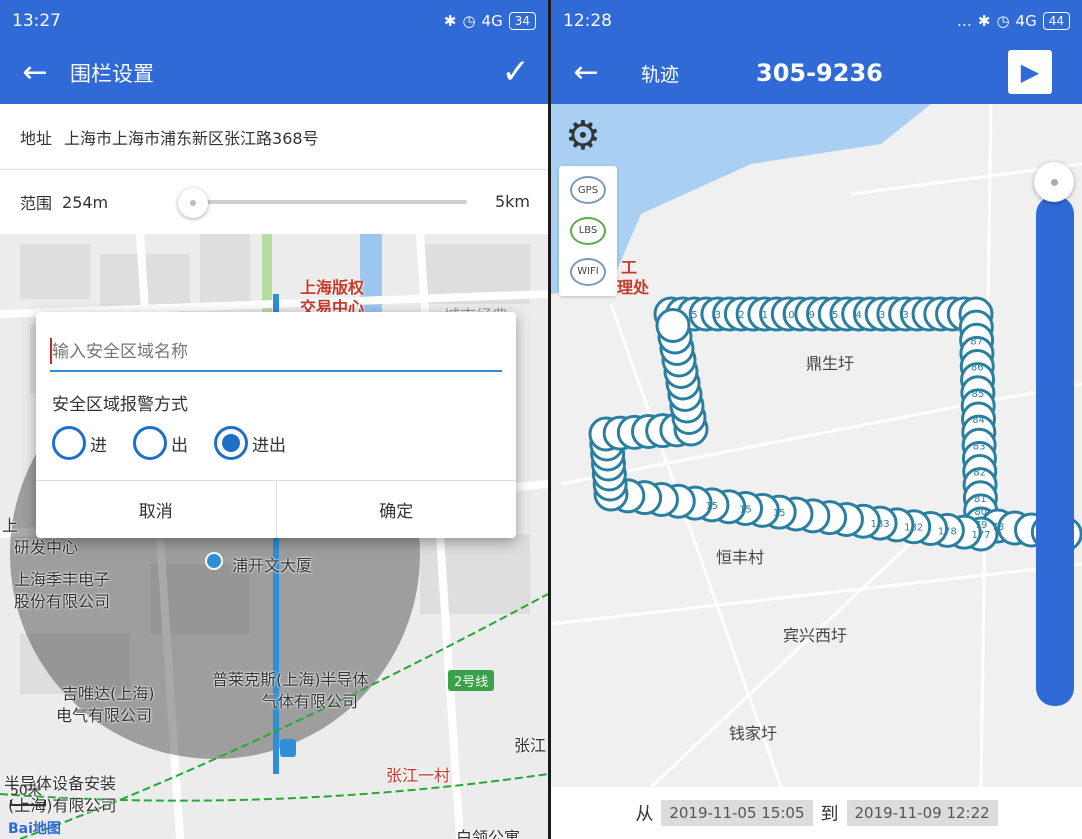 The height and width of the screenshot is (839, 1082). What do you see at coordinates (193, 203) in the screenshot?
I see `range-slider-thumb` at bounding box center [193, 203].